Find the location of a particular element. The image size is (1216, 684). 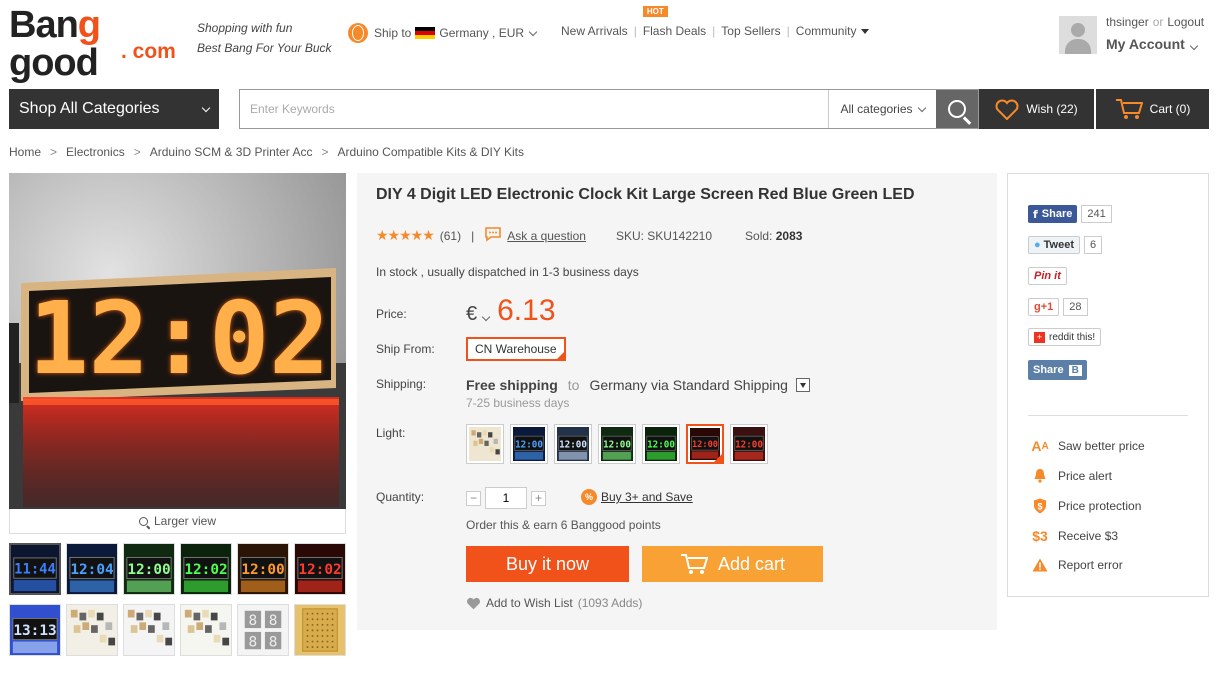

nav-community: Community is located at coordinates (833, 31).